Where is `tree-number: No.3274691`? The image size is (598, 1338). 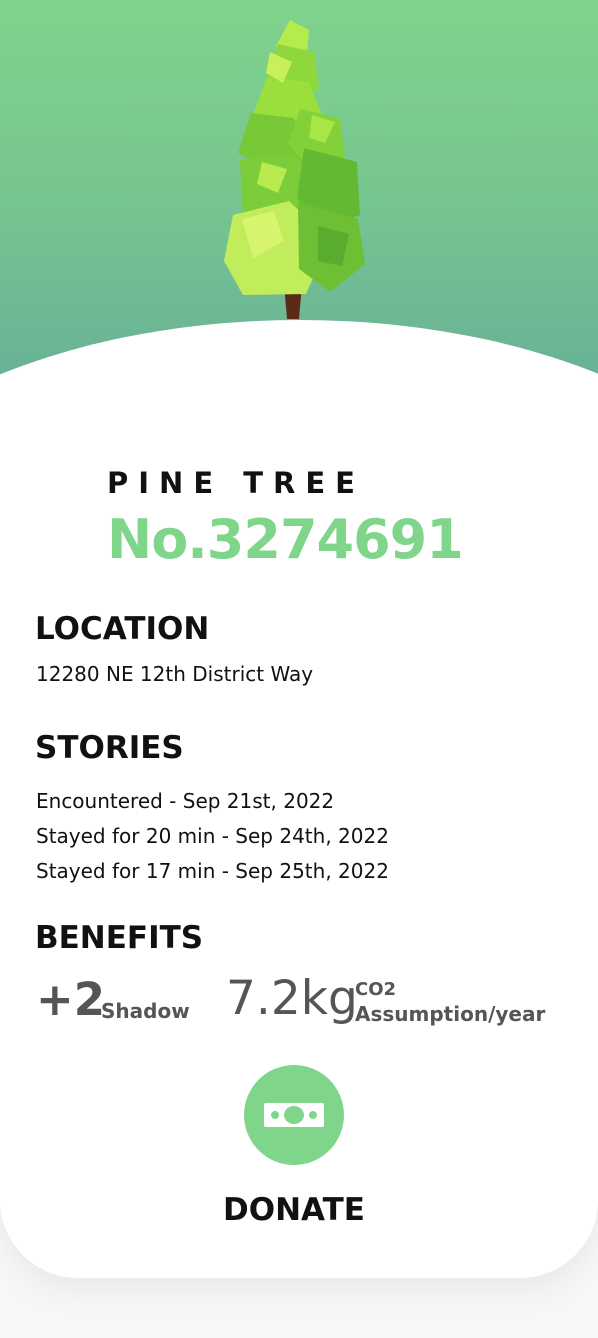 tree-number: No.3274691 is located at coordinates (285, 539).